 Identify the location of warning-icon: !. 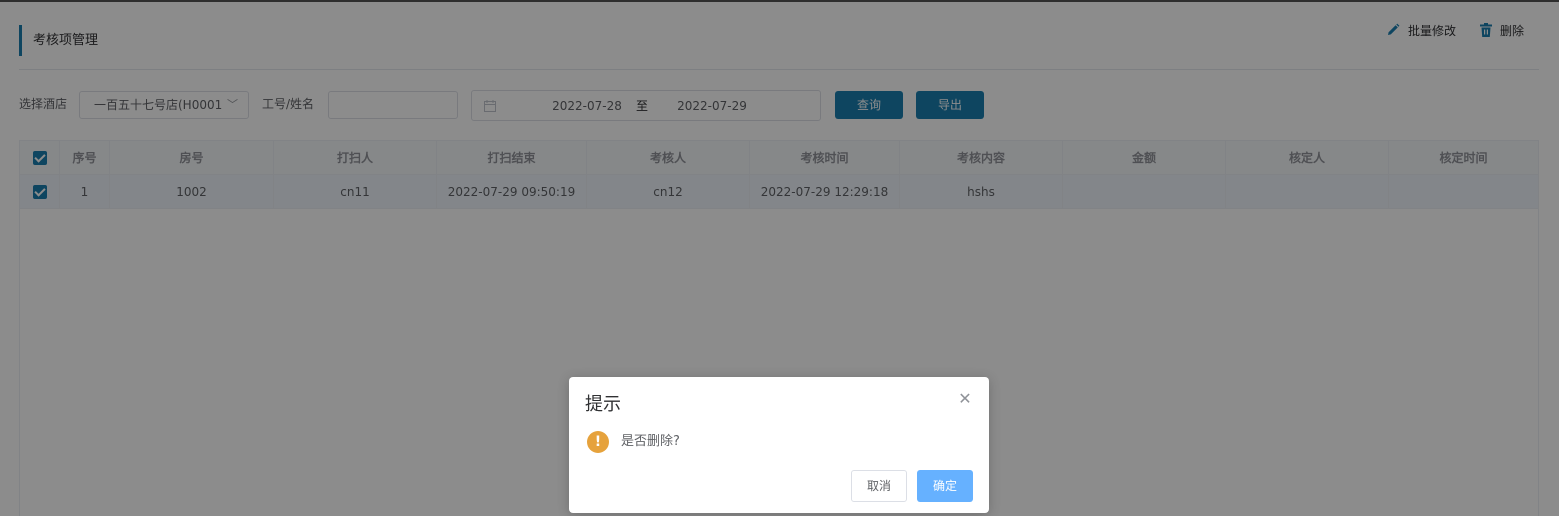
(598, 442).